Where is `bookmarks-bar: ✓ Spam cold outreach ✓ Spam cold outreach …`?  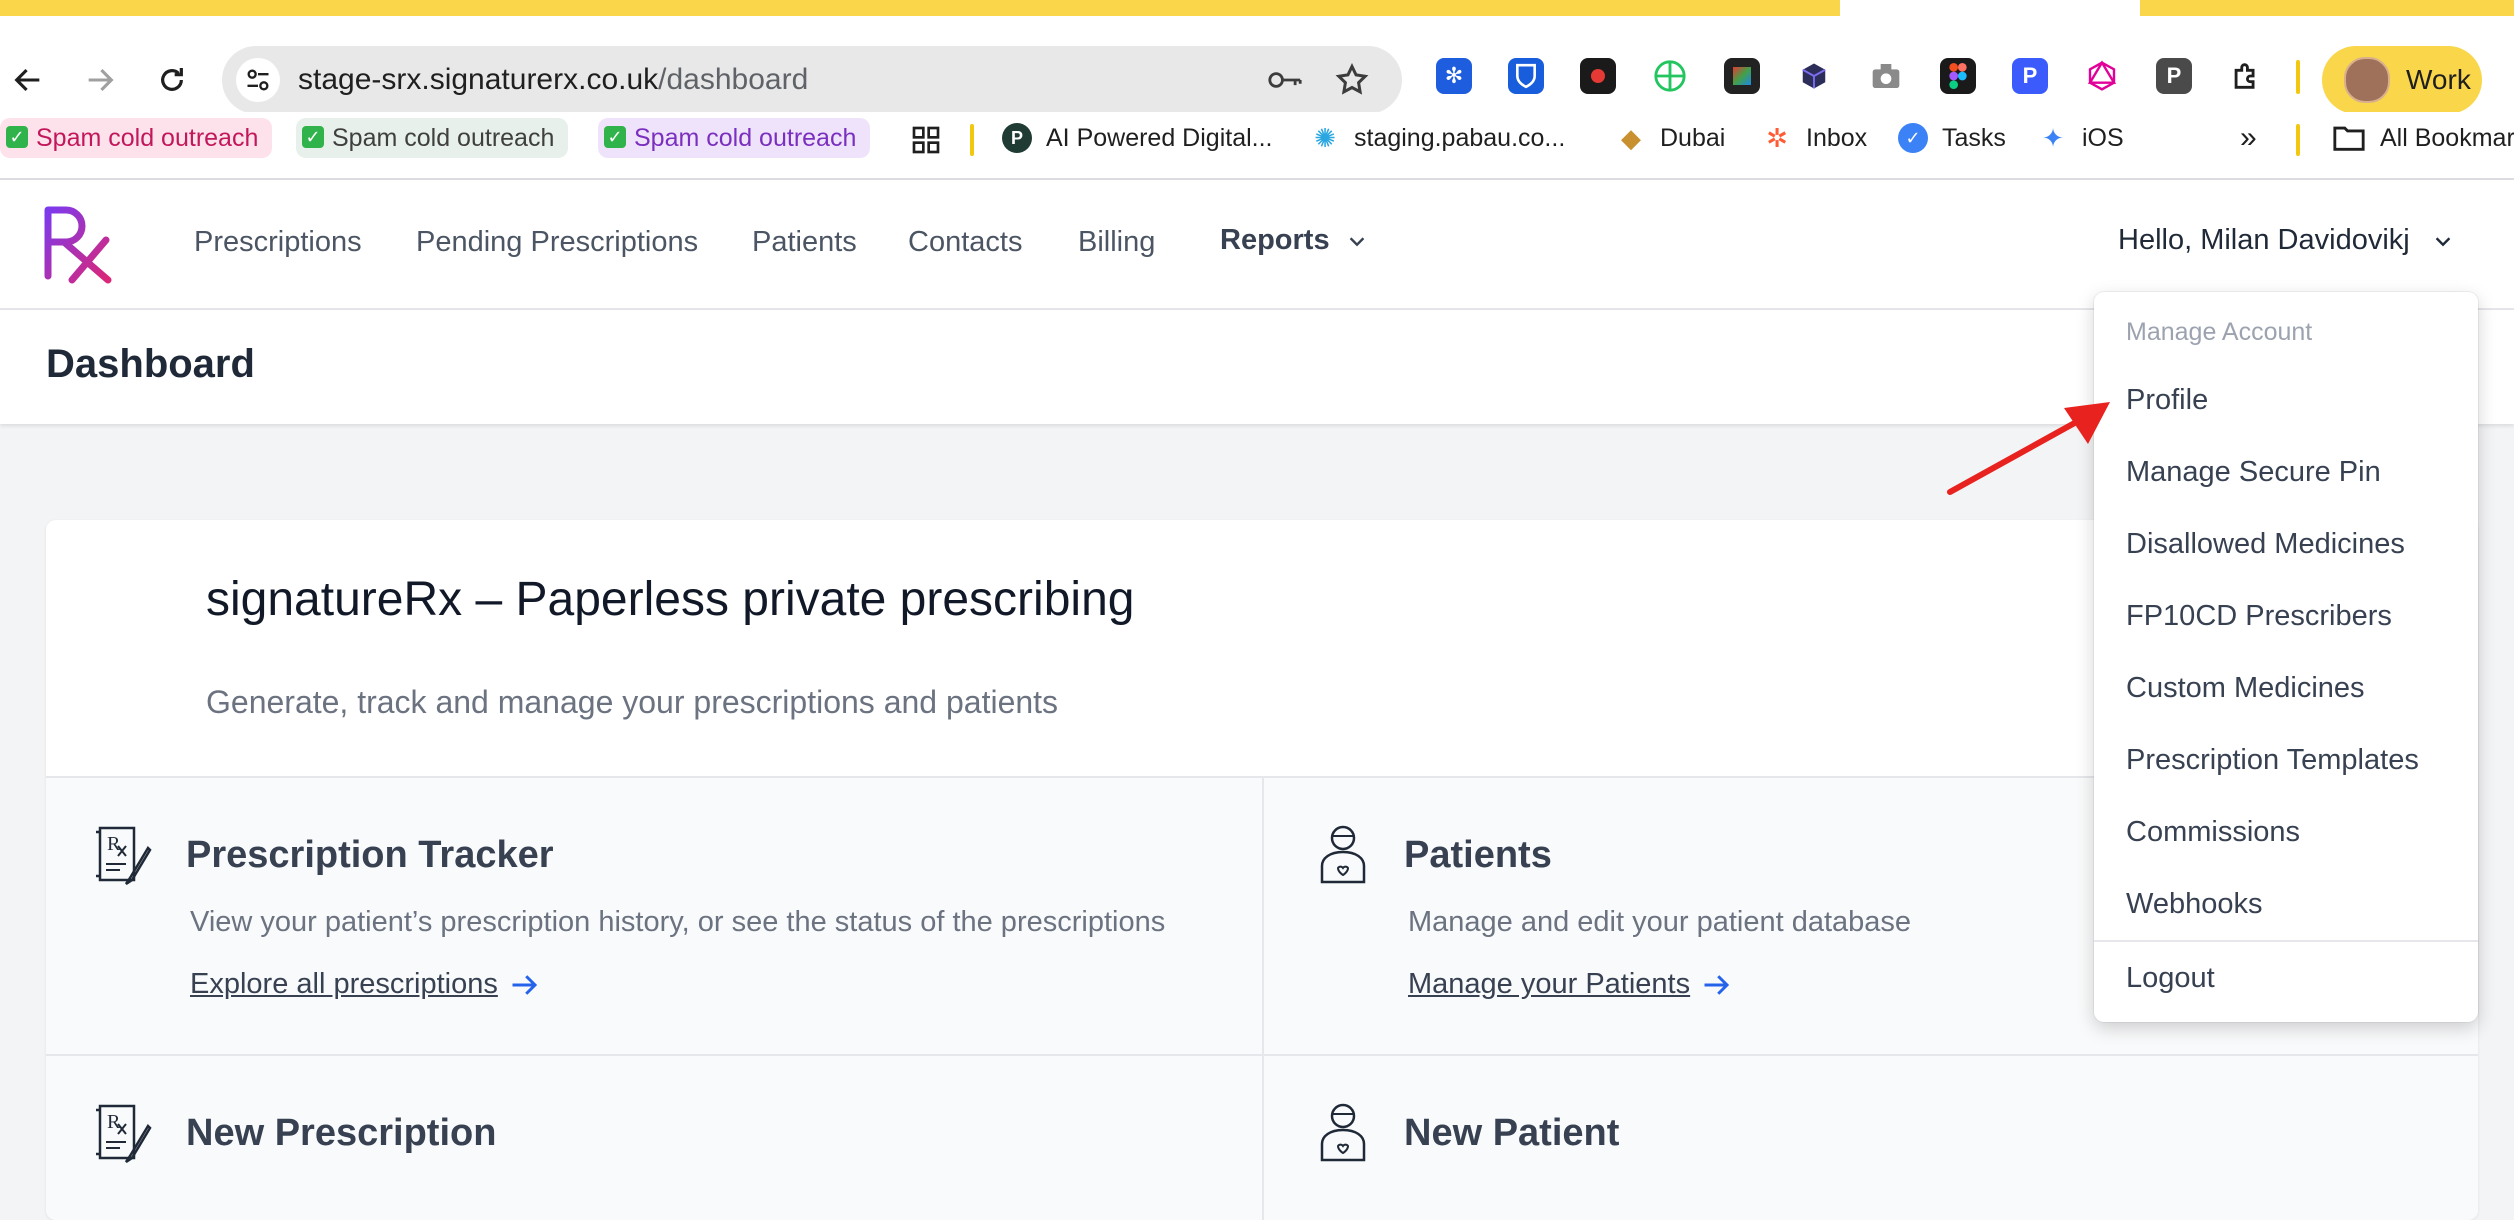
bookmarks-bar: ✓ Spam cold outreach ✓ Spam cold outreach … is located at coordinates (1257, 146).